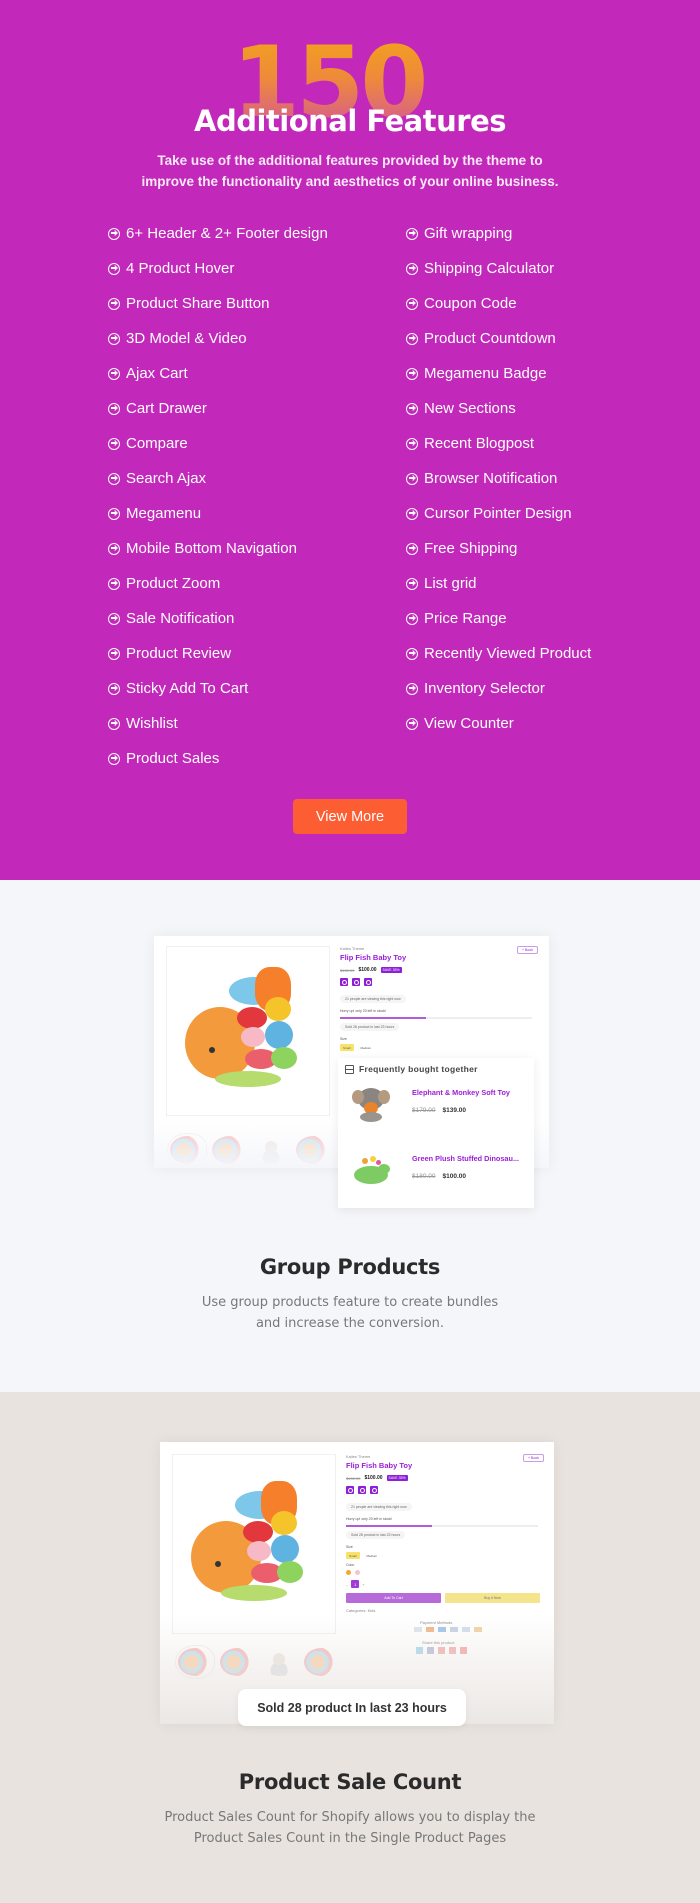  I want to click on feature-item: New Sections, so click(517, 408).